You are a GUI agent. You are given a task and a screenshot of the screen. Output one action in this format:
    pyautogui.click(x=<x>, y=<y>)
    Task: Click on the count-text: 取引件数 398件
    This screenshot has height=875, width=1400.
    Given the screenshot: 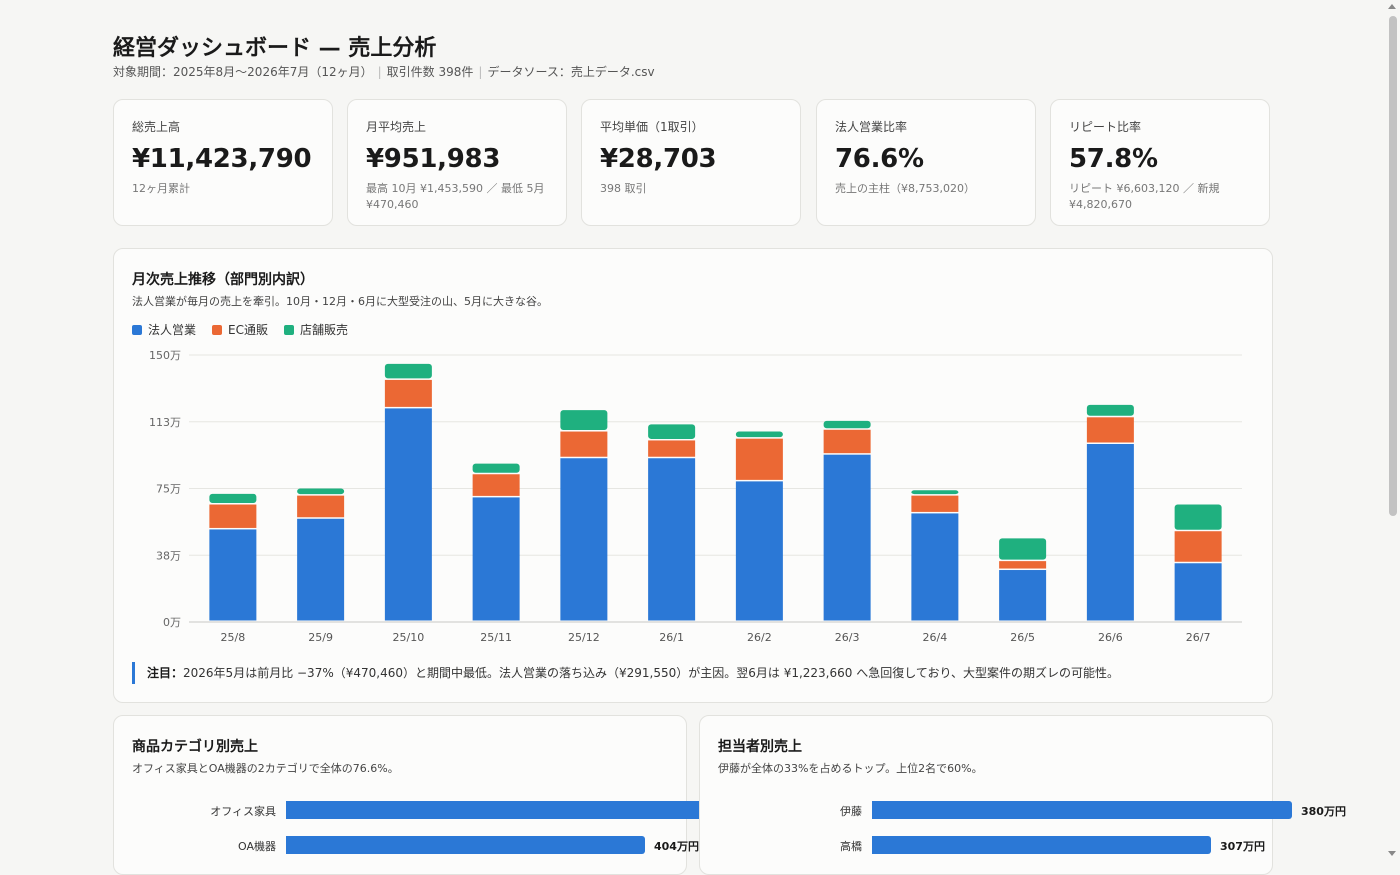 What is the action you would take?
    pyautogui.click(x=430, y=72)
    